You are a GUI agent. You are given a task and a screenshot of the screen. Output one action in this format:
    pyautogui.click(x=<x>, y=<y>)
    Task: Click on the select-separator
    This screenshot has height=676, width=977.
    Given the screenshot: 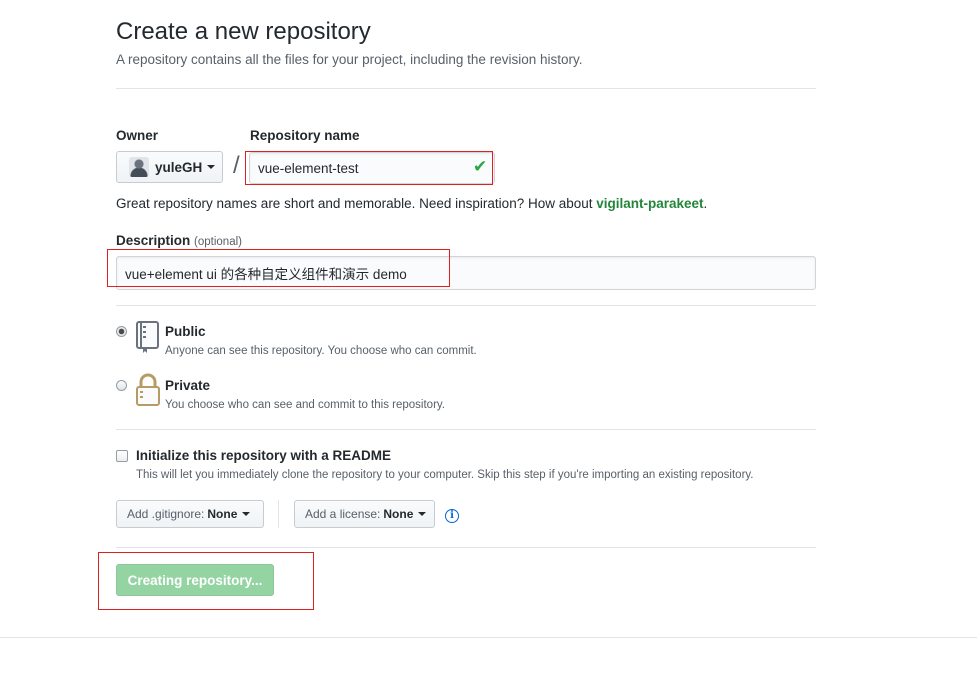 What is the action you would take?
    pyautogui.click(x=278, y=514)
    